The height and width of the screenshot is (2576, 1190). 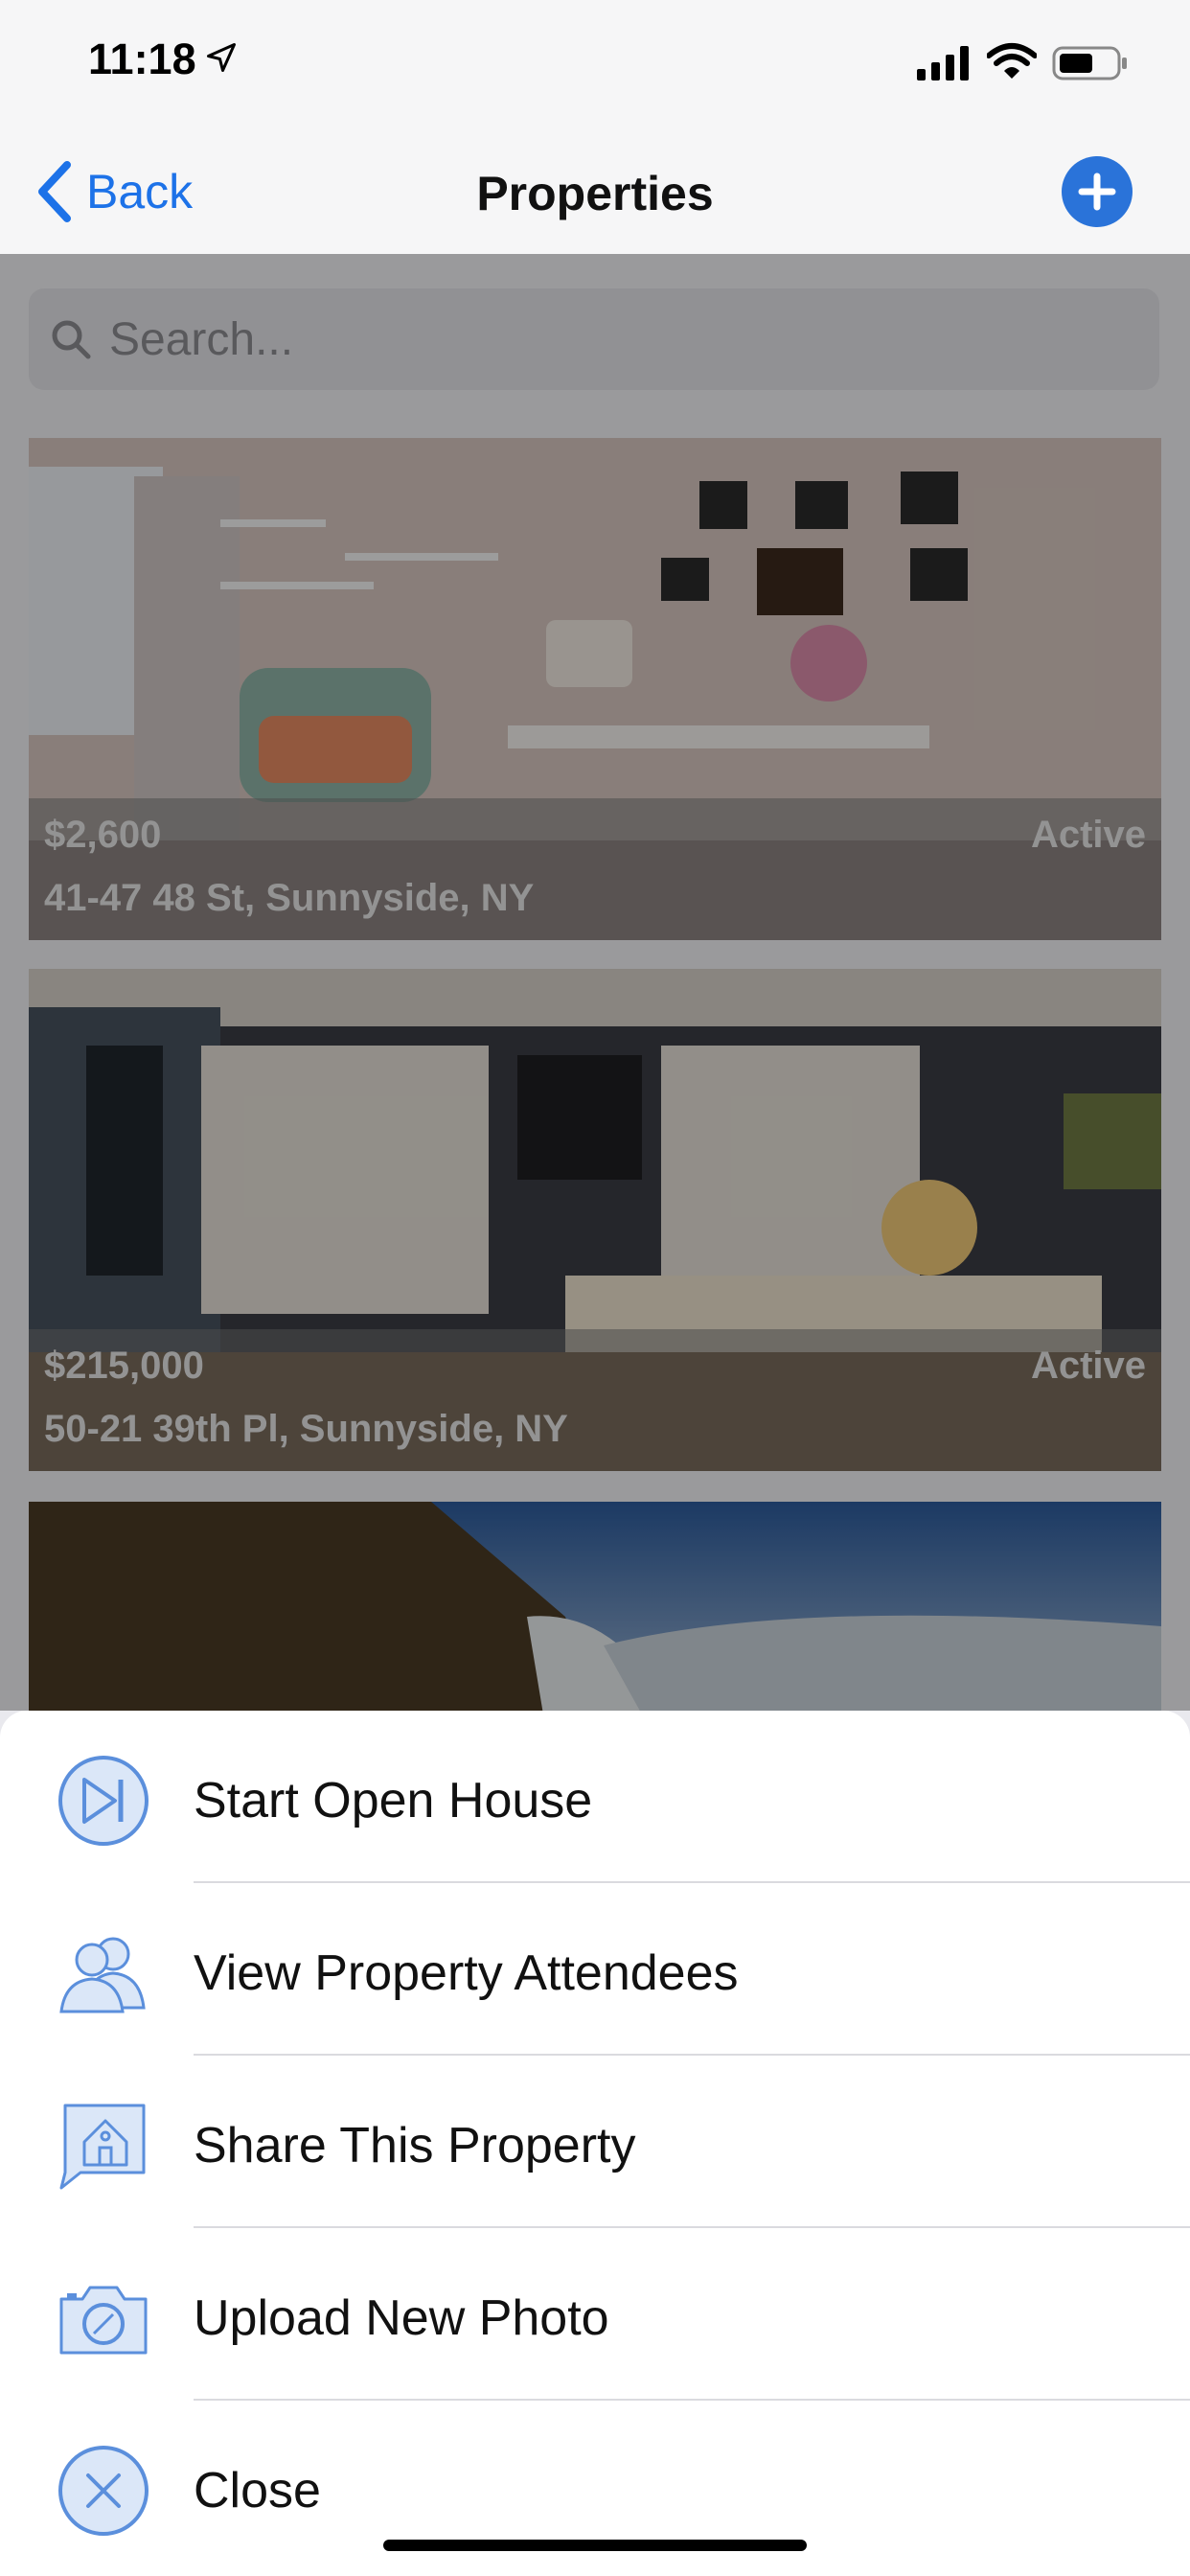 What do you see at coordinates (1012, 61) in the screenshot?
I see `wifi-icon` at bounding box center [1012, 61].